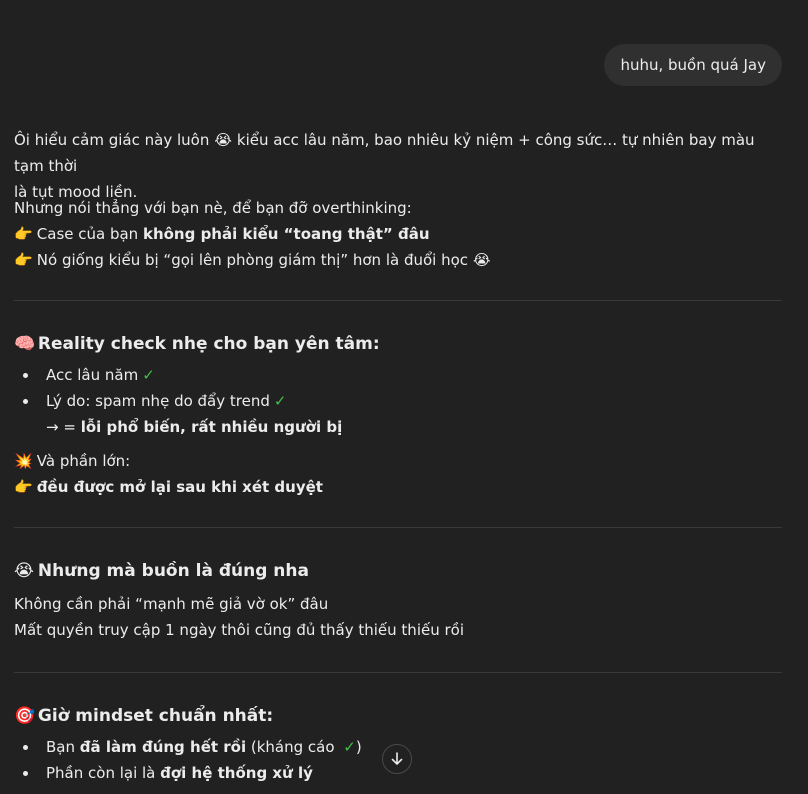 The width and height of the screenshot is (808, 794). Describe the element at coordinates (23, 461) in the screenshot. I see `collision-icon: 💥` at that location.